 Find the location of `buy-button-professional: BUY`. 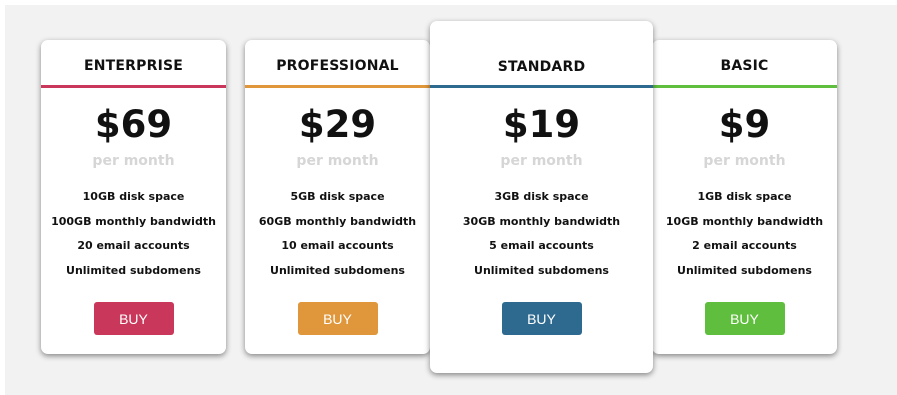

buy-button-professional: BUY is located at coordinates (337, 318).